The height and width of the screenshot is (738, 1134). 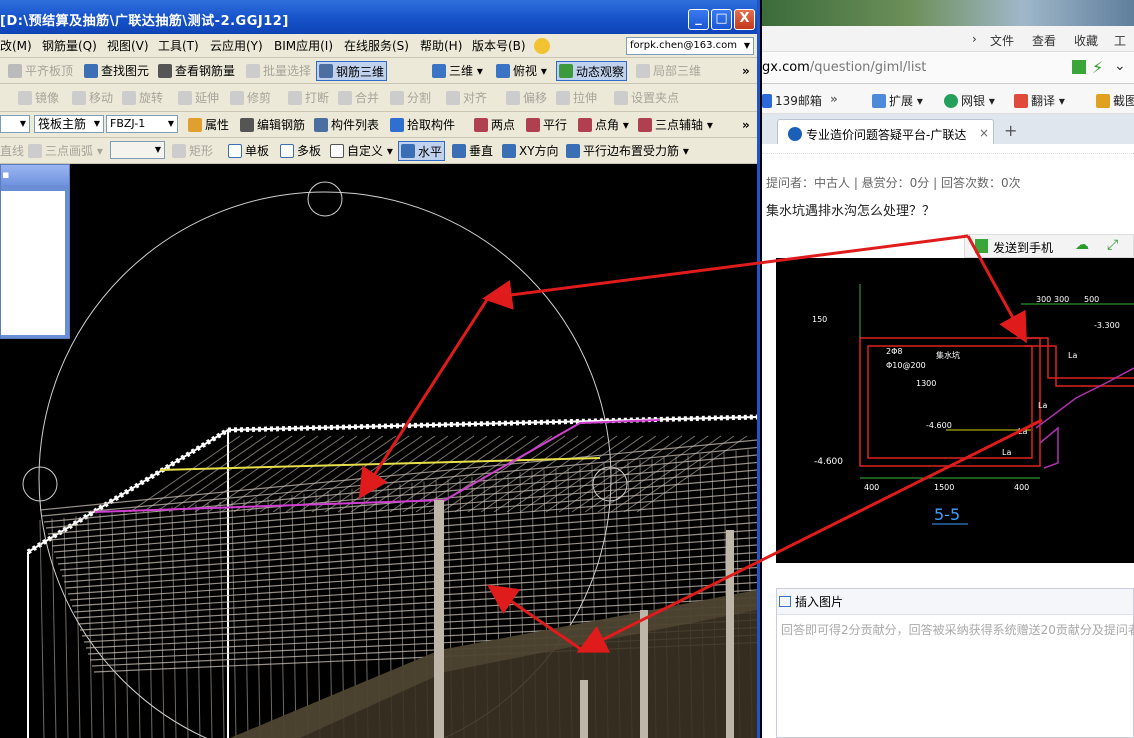 I want to click on note-label: Φ10@200, so click(x=906, y=365).